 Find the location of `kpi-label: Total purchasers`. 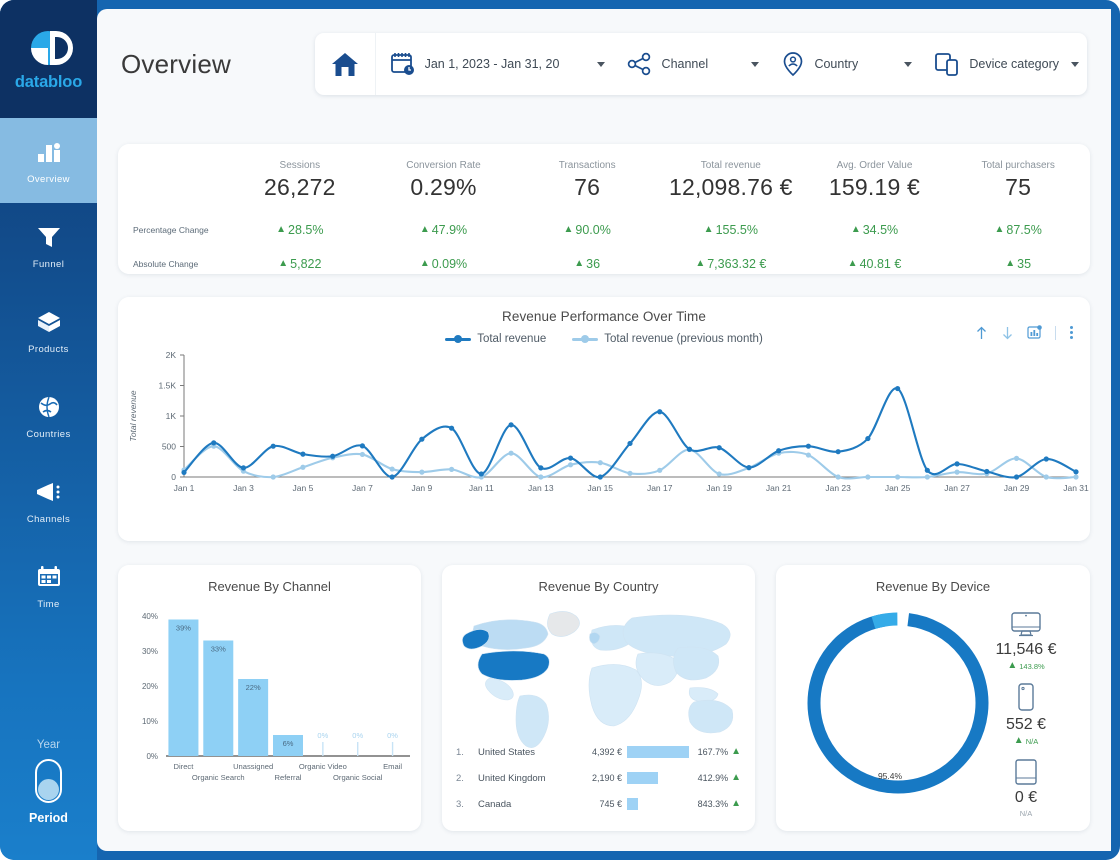

kpi-label: Total purchasers is located at coordinates (1018, 165).